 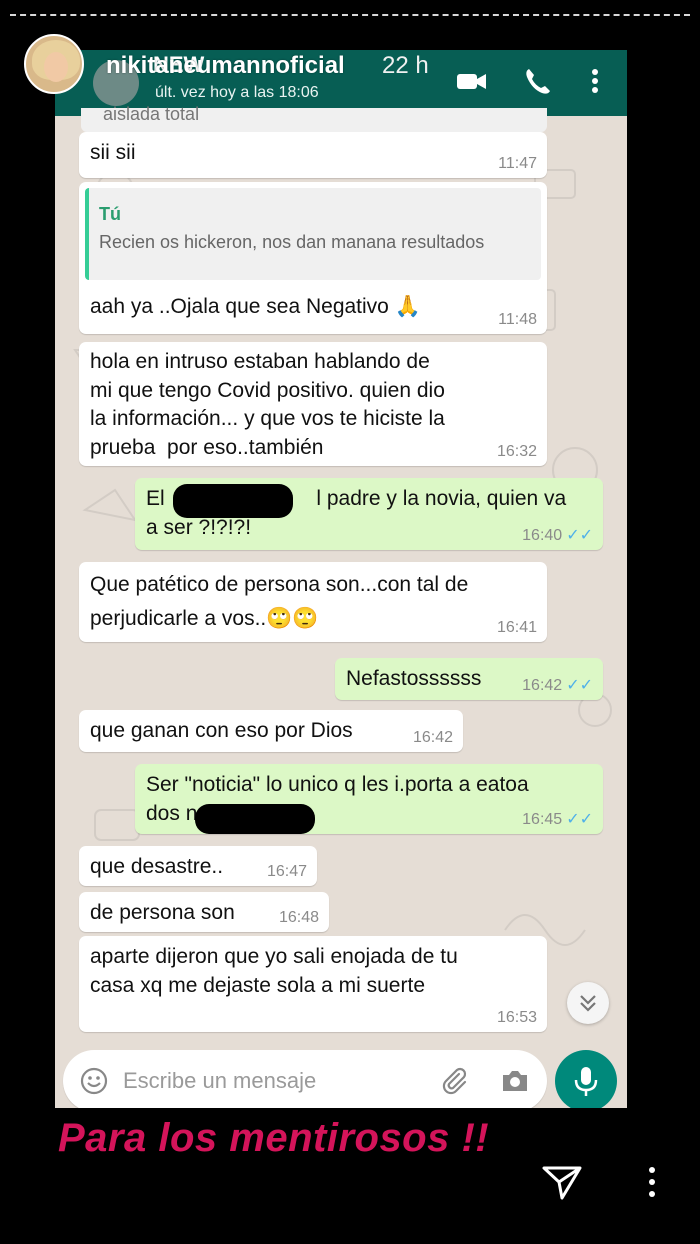 I want to click on message-incoming: que desastre.. 16:47, so click(x=198, y=866).